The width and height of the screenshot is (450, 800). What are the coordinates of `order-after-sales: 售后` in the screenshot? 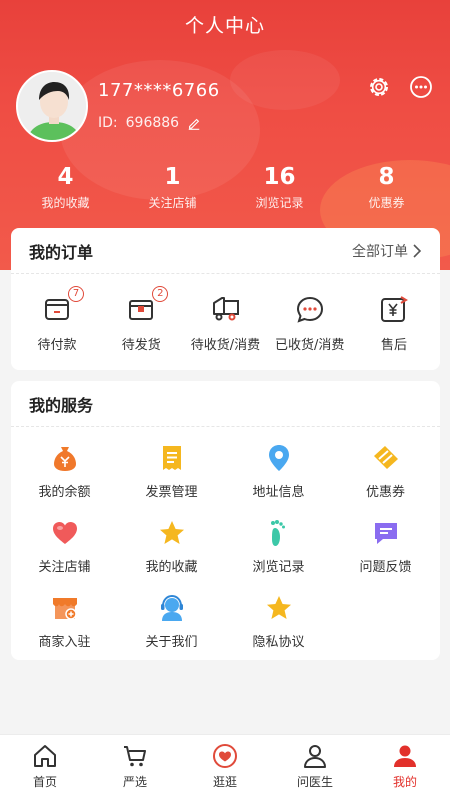 It's located at (394, 323).